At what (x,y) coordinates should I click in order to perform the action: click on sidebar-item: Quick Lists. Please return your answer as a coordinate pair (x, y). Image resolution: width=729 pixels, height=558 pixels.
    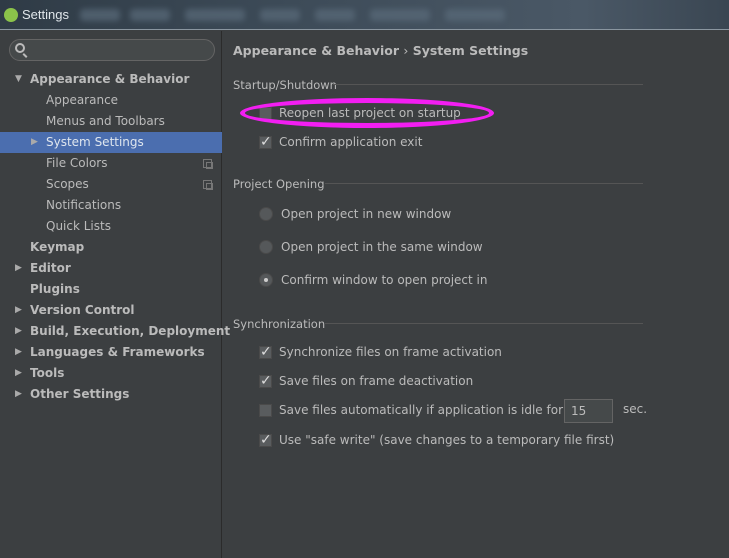
    Looking at the image, I should click on (111, 226).